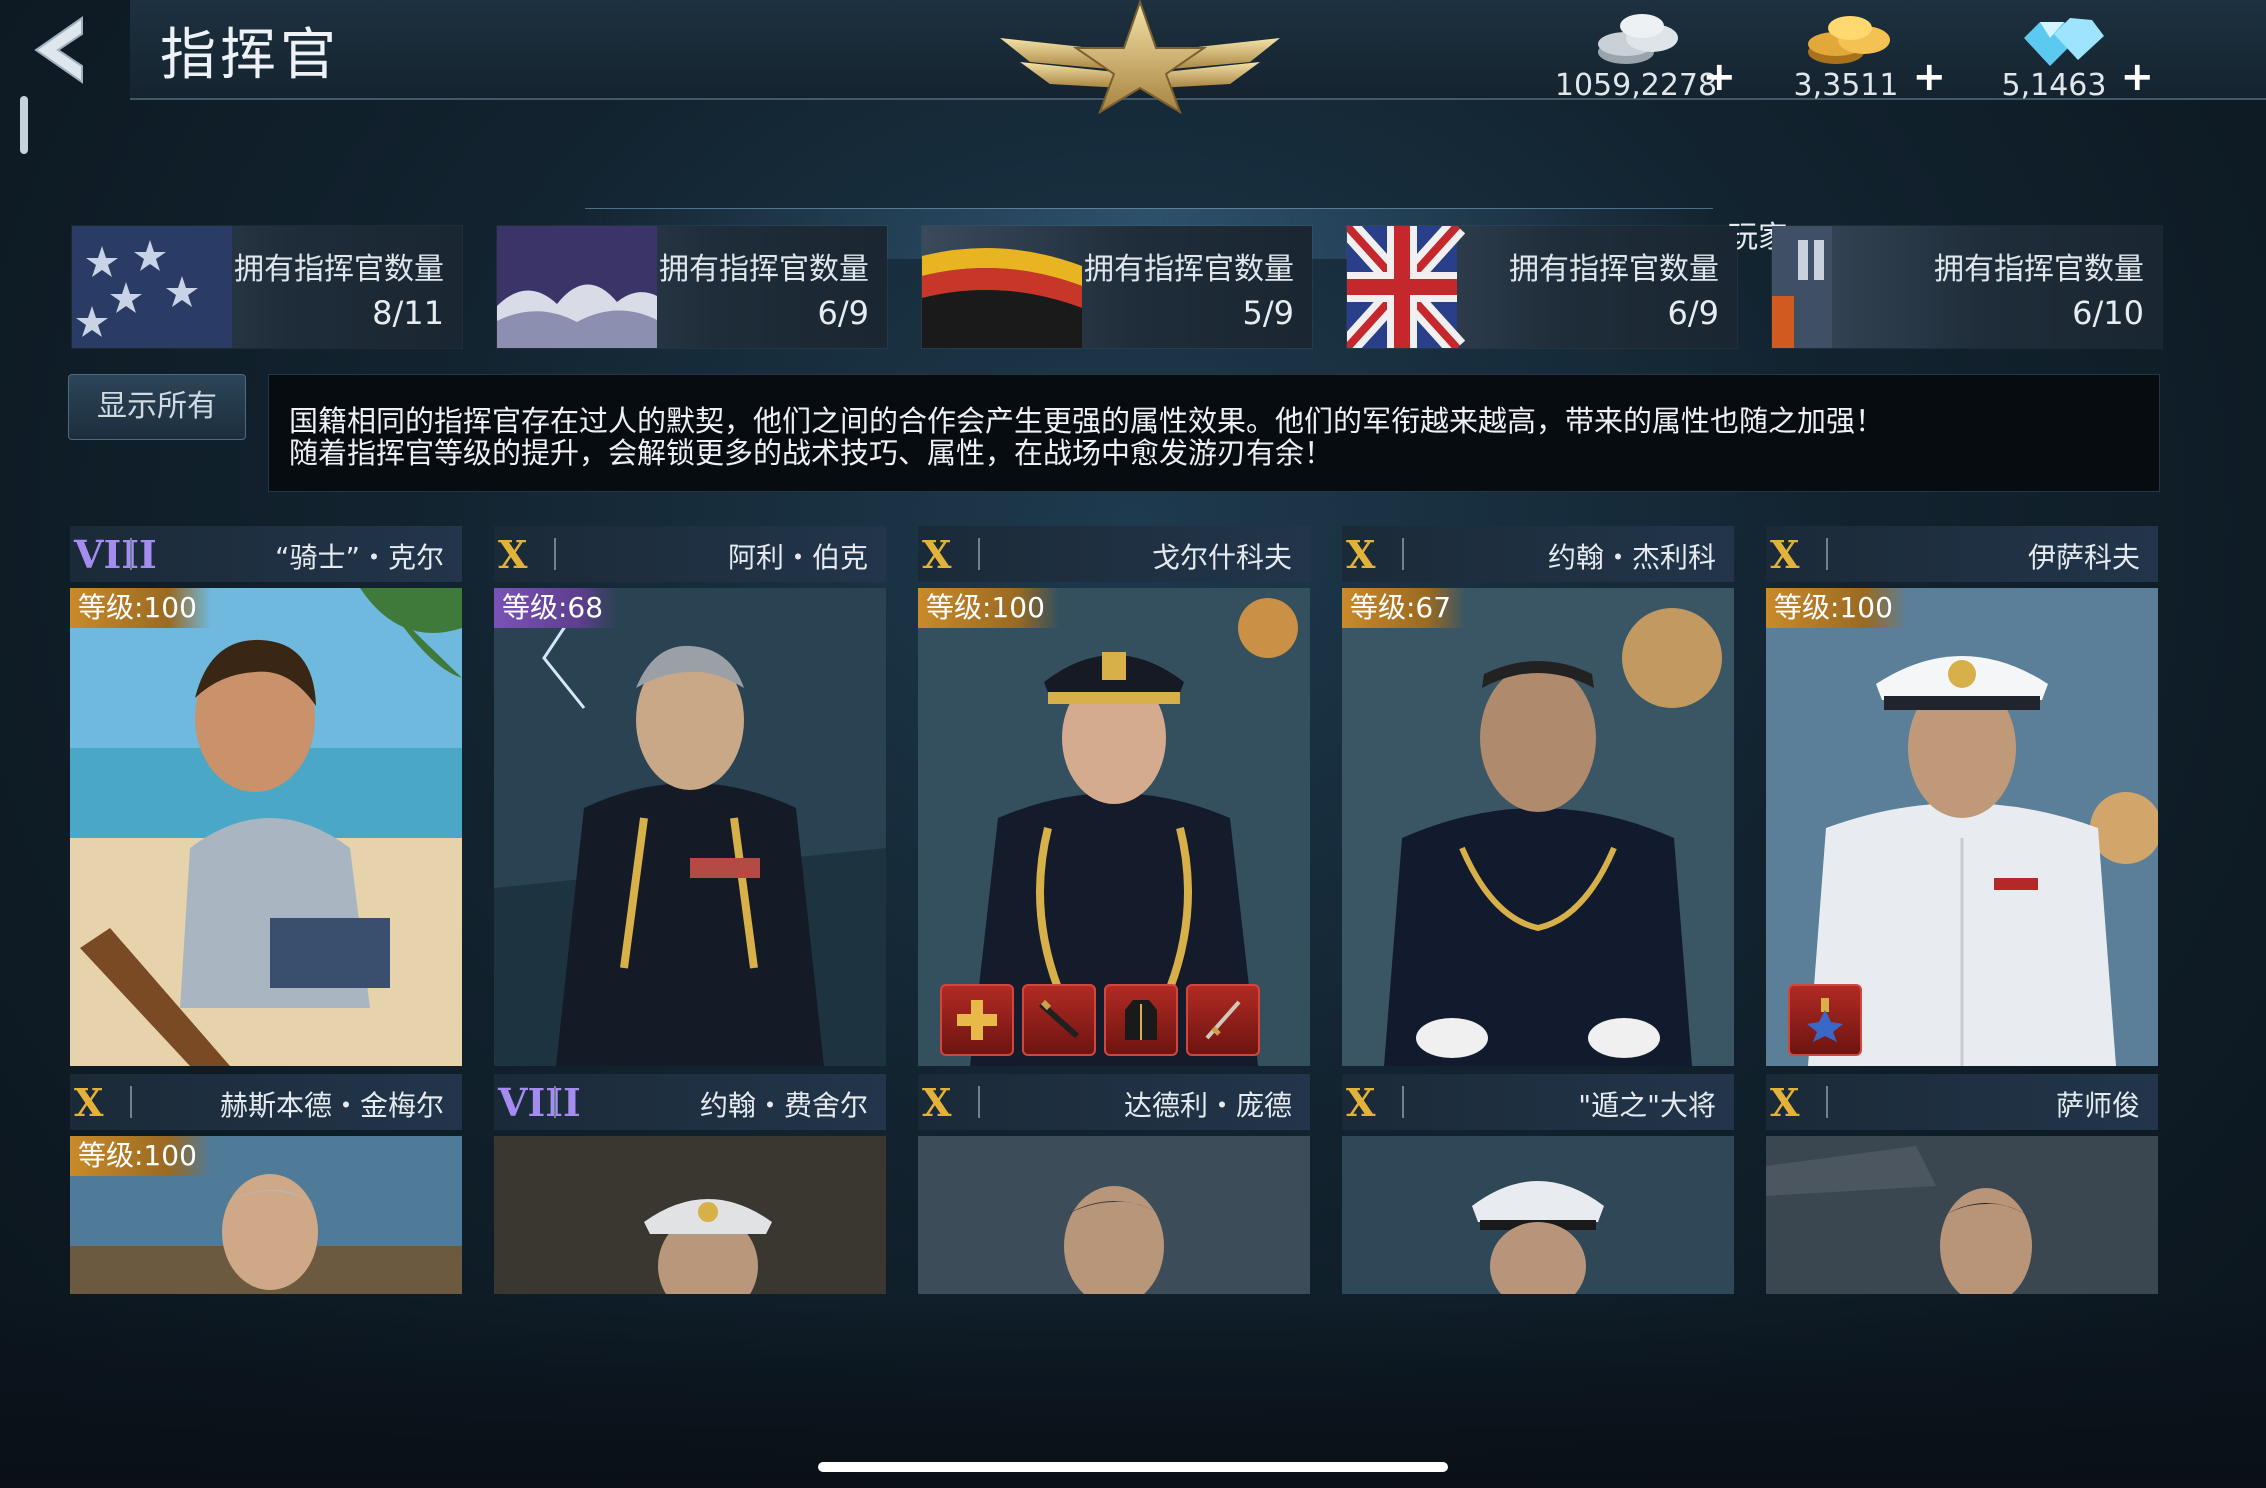 Image resolution: width=2266 pixels, height=1488 pixels. What do you see at coordinates (1802, 287) in the screenshot?
I see `soviet-flag-icon` at bounding box center [1802, 287].